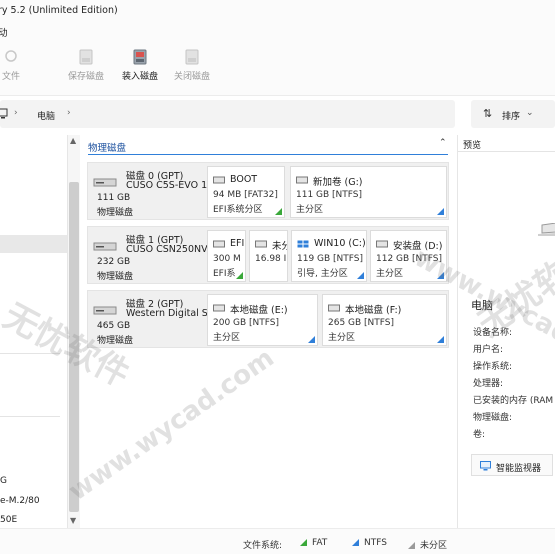  What do you see at coordinates (69, 113) in the screenshot?
I see `breadcrumb-chevron-icon: ›` at bounding box center [69, 113].